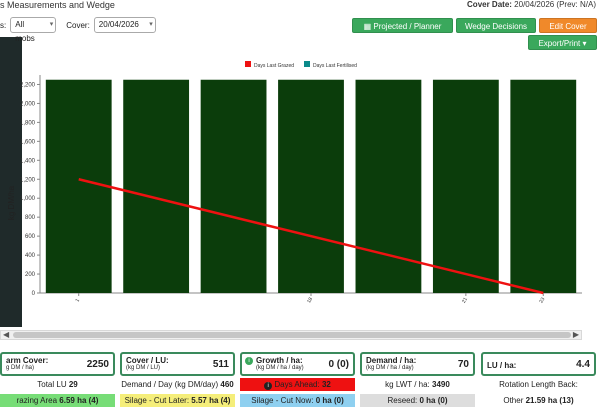 The width and height of the screenshot is (602, 411). Describe the element at coordinates (576, 334) in the screenshot. I see `scroll-right-icon: ▶` at that location.